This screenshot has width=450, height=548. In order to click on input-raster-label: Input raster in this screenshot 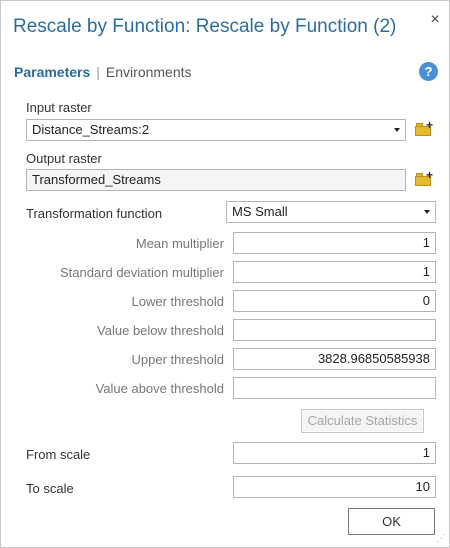, I will do `click(59, 107)`.